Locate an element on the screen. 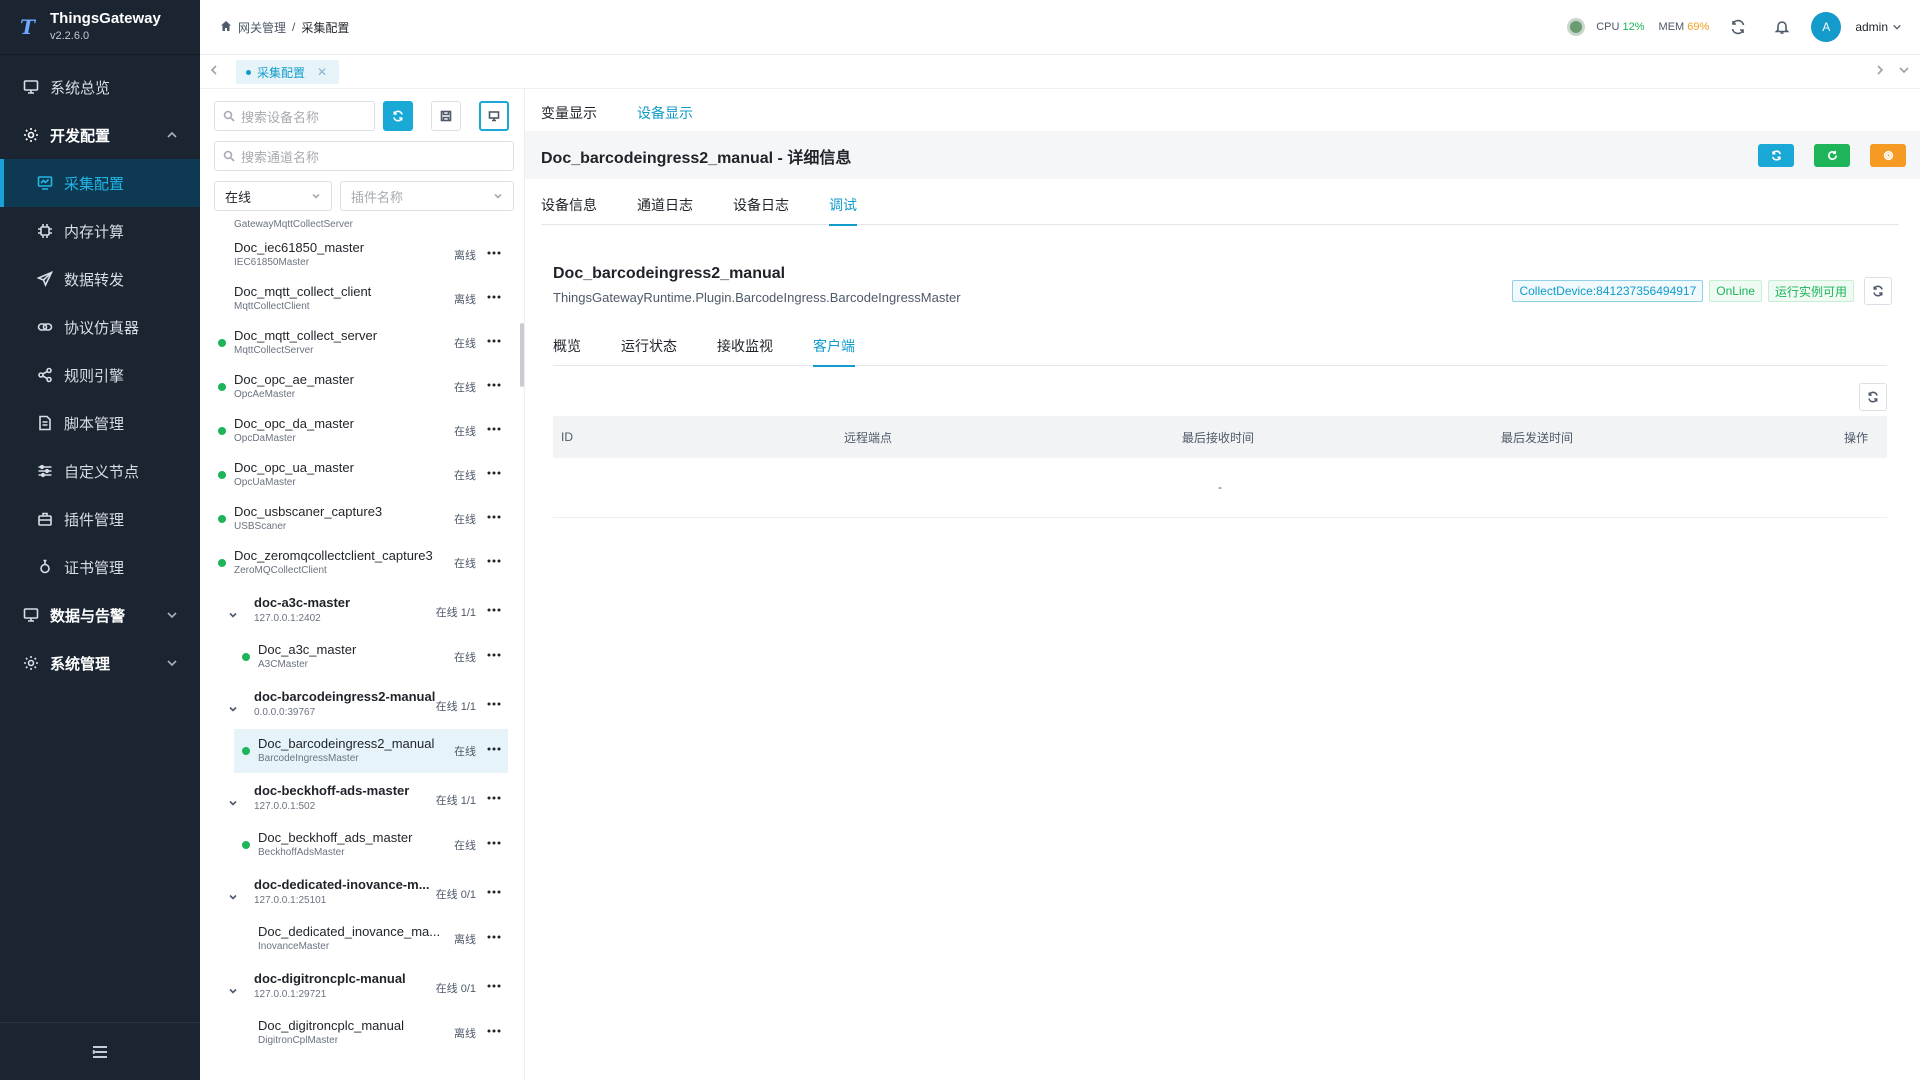 The width and height of the screenshot is (1920, 1080). column-header: 最后发送时间 is located at coordinates (1537, 437).